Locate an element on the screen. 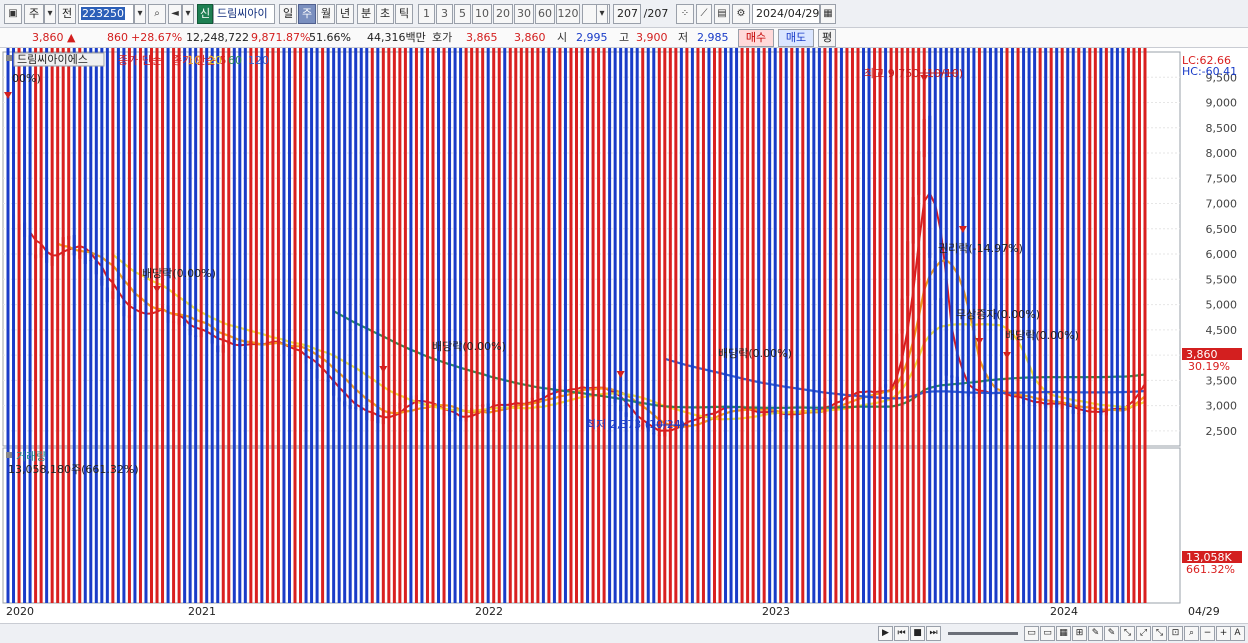 The image size is (1248, 643). price-title: 드림씨아이에스 is located at coordinates (52, 59).